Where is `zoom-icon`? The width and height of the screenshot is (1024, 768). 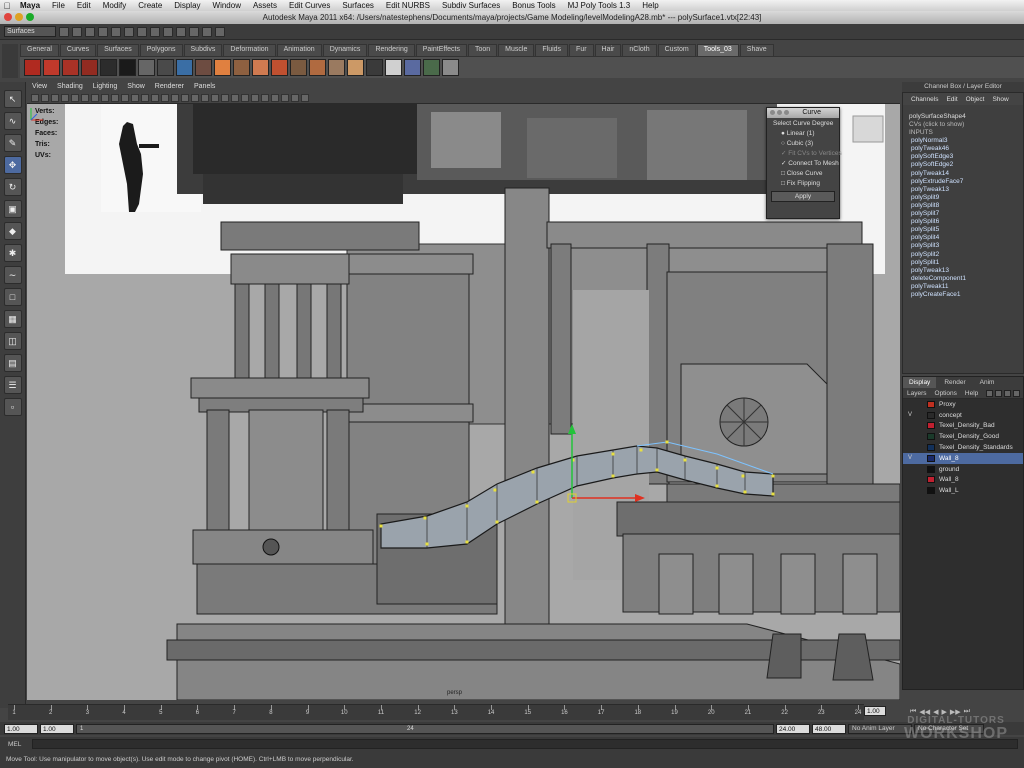
zoom-icon is located at coordinates (786, 112).